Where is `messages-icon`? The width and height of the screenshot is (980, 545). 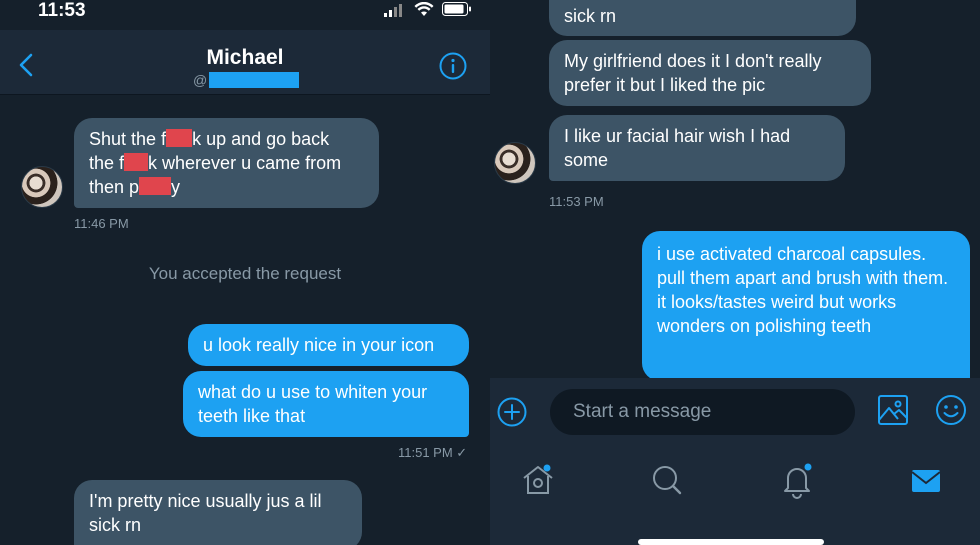
messages-icon is located at coordinates (926, 480).